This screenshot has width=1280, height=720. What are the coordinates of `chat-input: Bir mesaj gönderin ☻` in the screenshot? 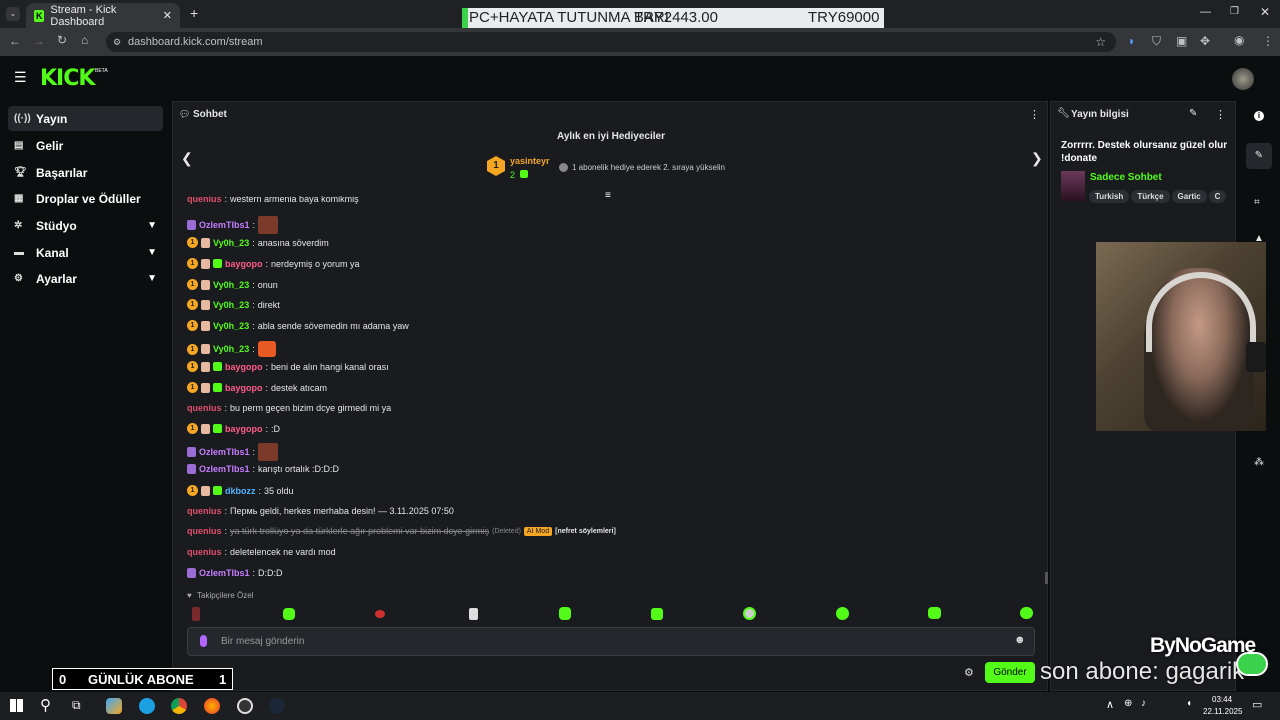 It's located at (611, 641).